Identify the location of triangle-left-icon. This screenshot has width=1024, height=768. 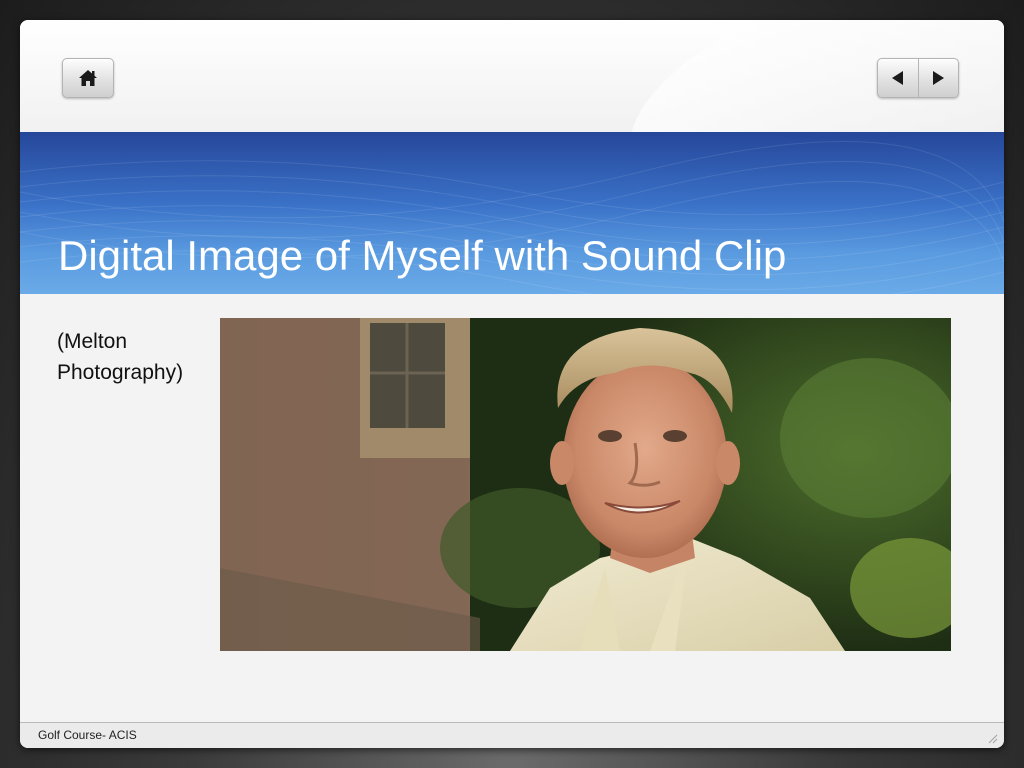
(897, 78).